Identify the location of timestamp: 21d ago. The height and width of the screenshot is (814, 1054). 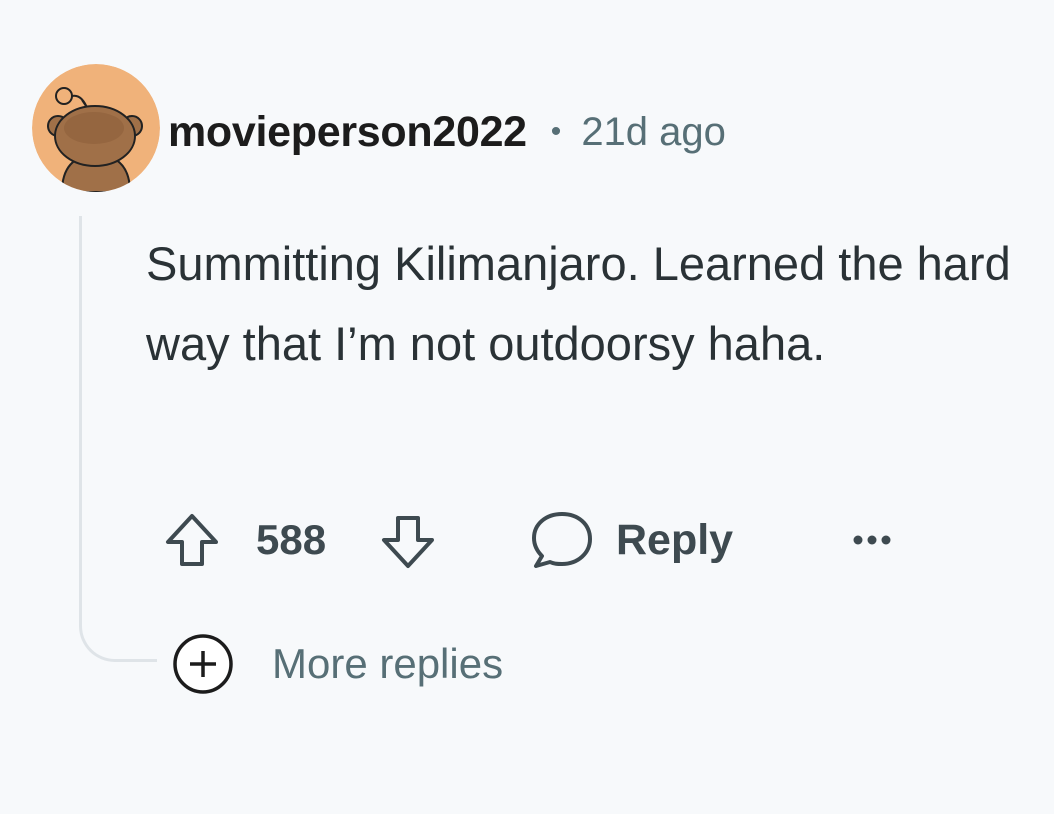
(653, 132).